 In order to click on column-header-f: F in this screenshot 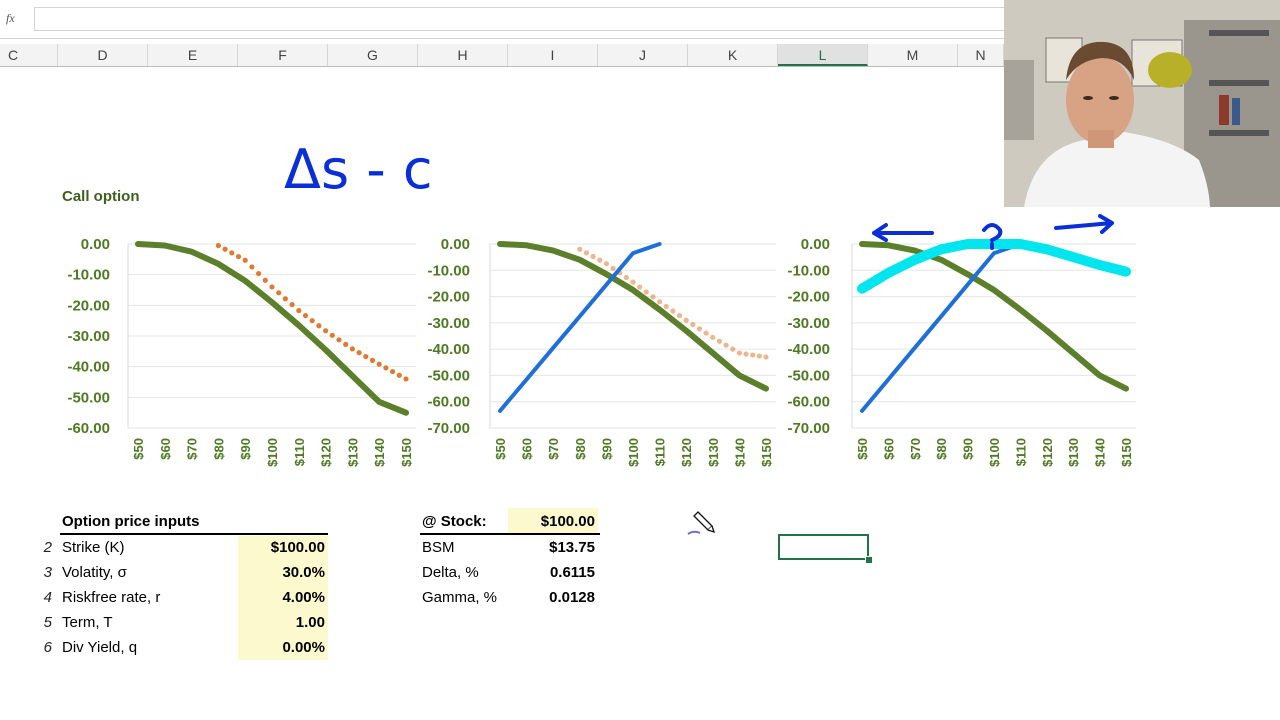, I will do `click(283, 55)`.